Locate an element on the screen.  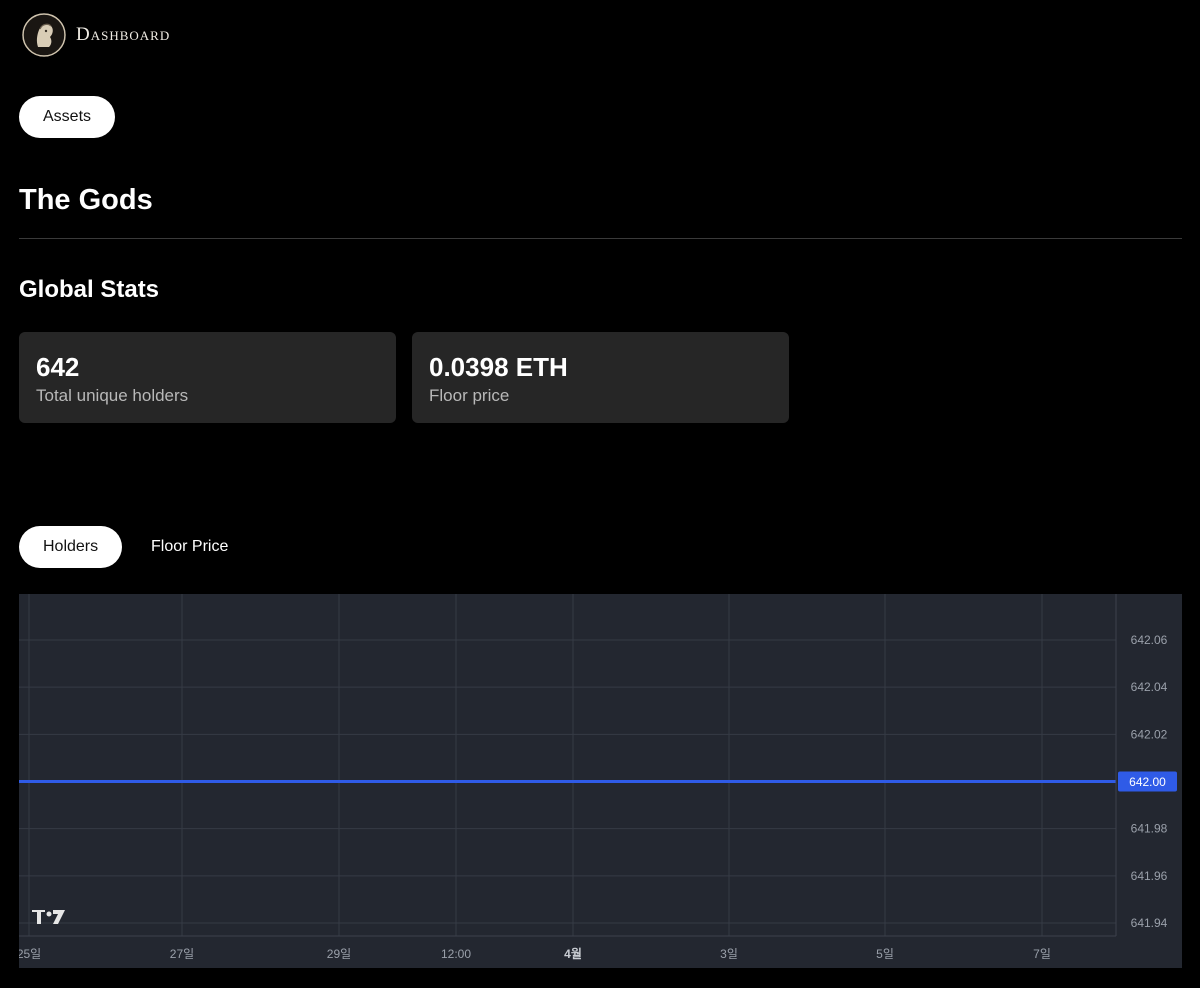
x-tick-label: 4월 is located at coordinates (573, 953).